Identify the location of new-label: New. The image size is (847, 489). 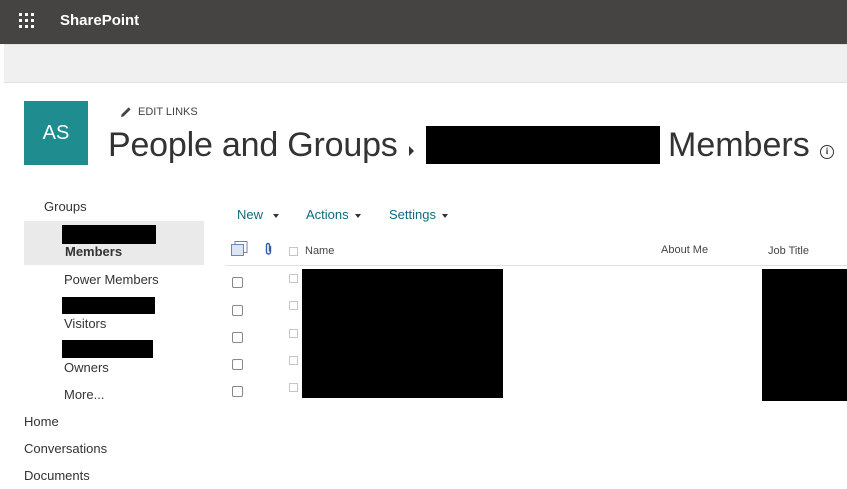
(250, 214).